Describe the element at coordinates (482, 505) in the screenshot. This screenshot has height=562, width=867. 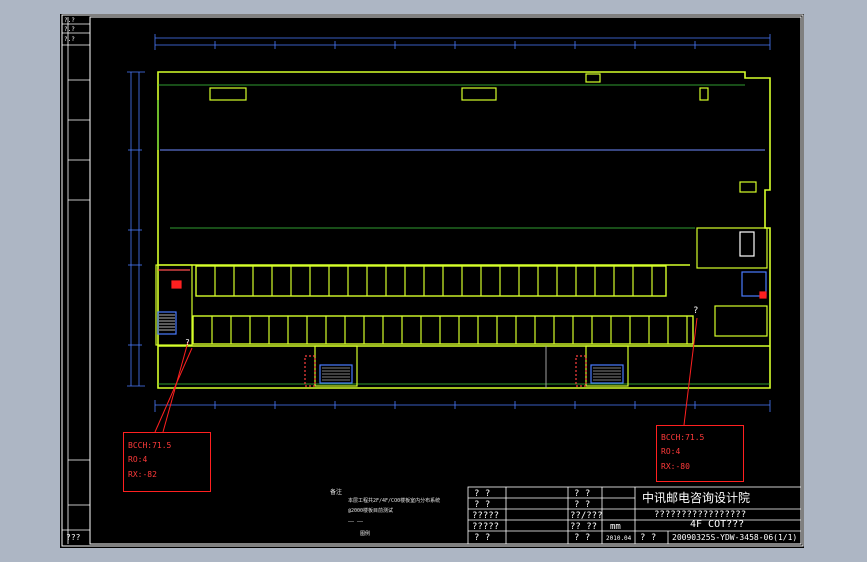
I see `tb-left-cell-2: ? ?` at that location.